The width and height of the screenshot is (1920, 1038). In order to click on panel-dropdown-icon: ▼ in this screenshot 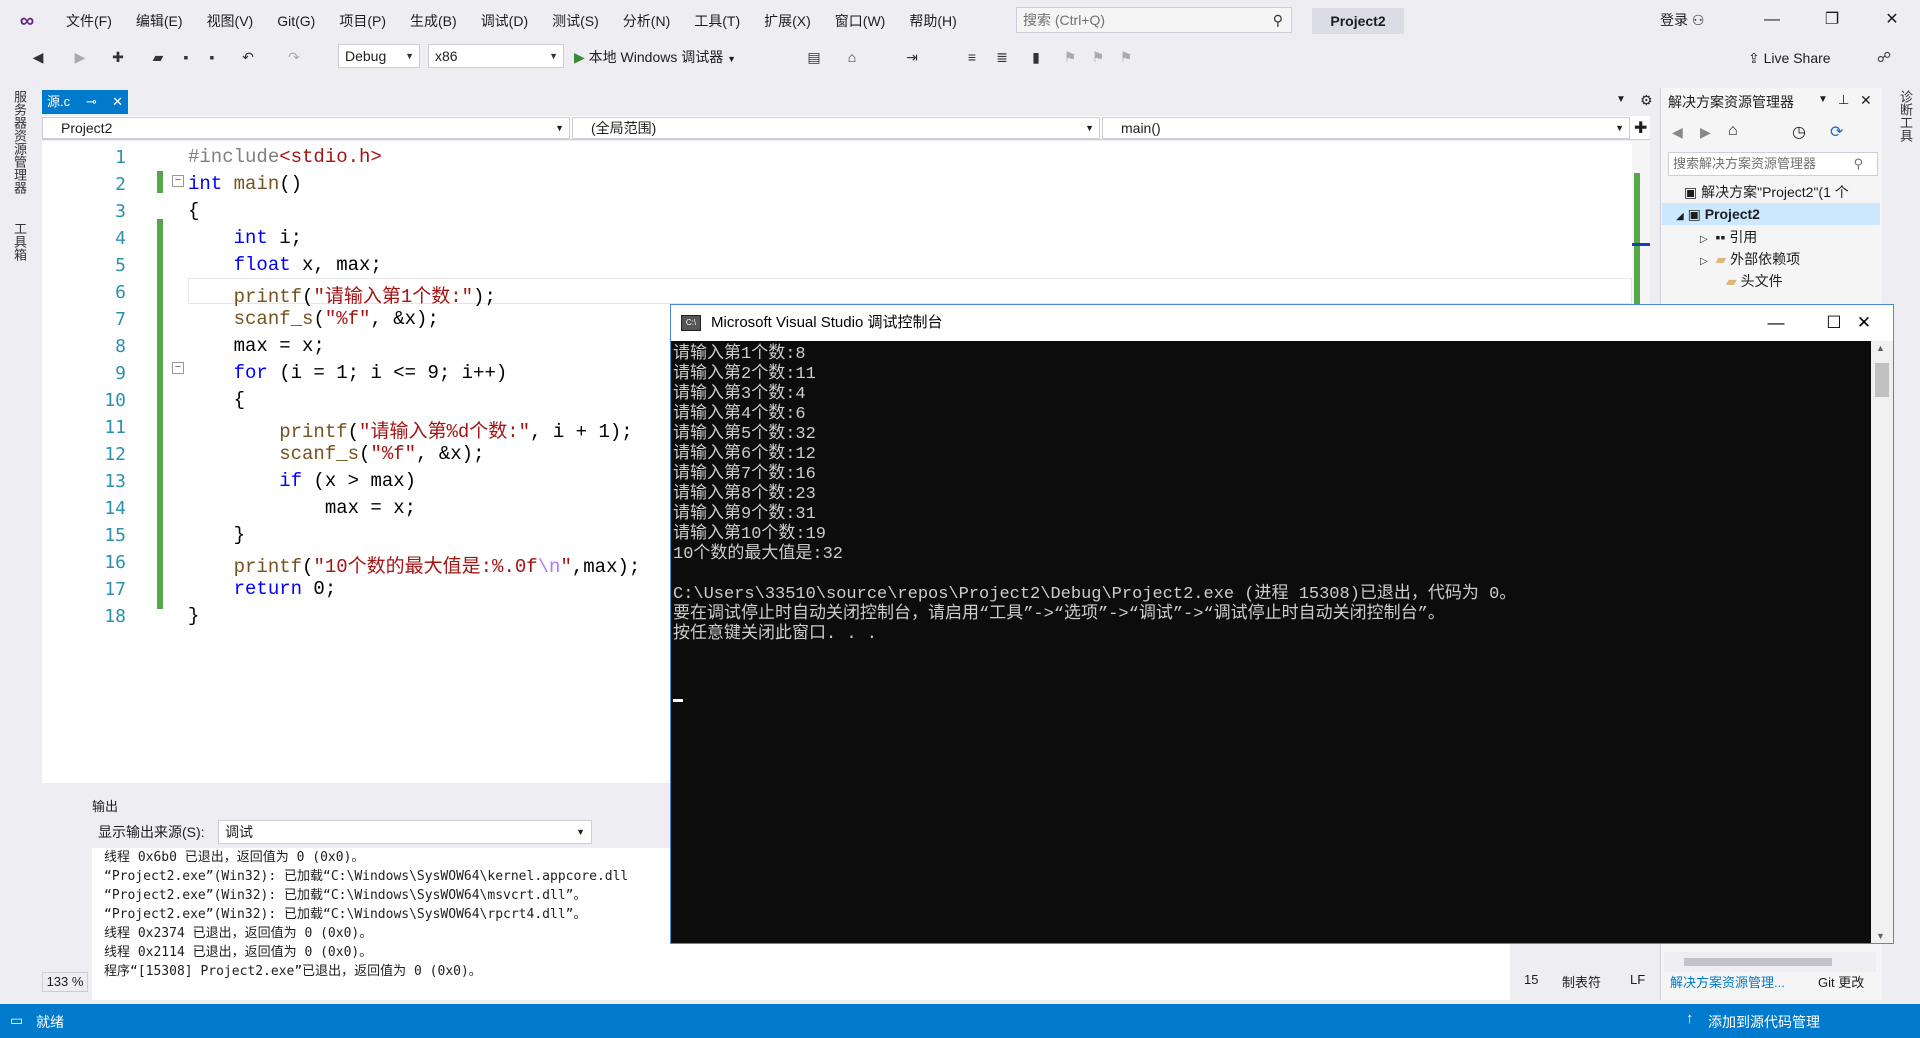, I will do `click(1823, 99)`.